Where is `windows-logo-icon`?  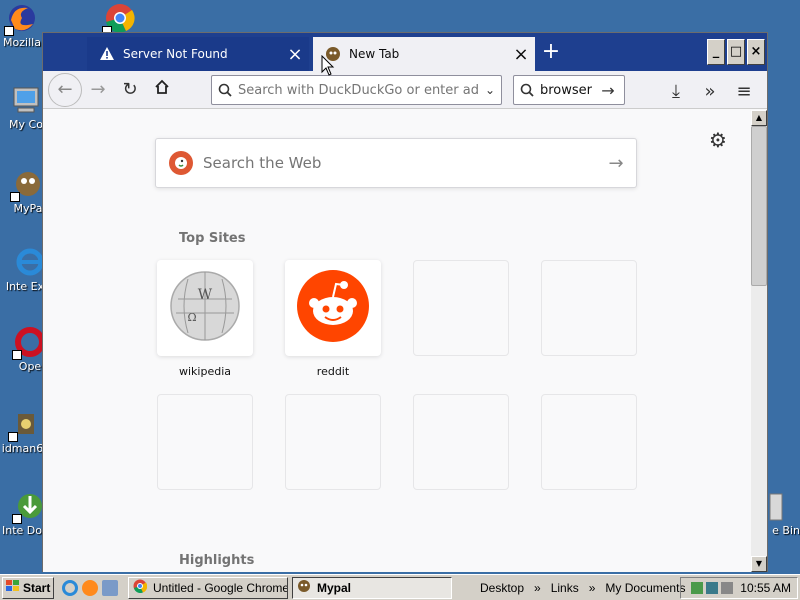
windows-logo-icon is located at coordinates (13, 587).